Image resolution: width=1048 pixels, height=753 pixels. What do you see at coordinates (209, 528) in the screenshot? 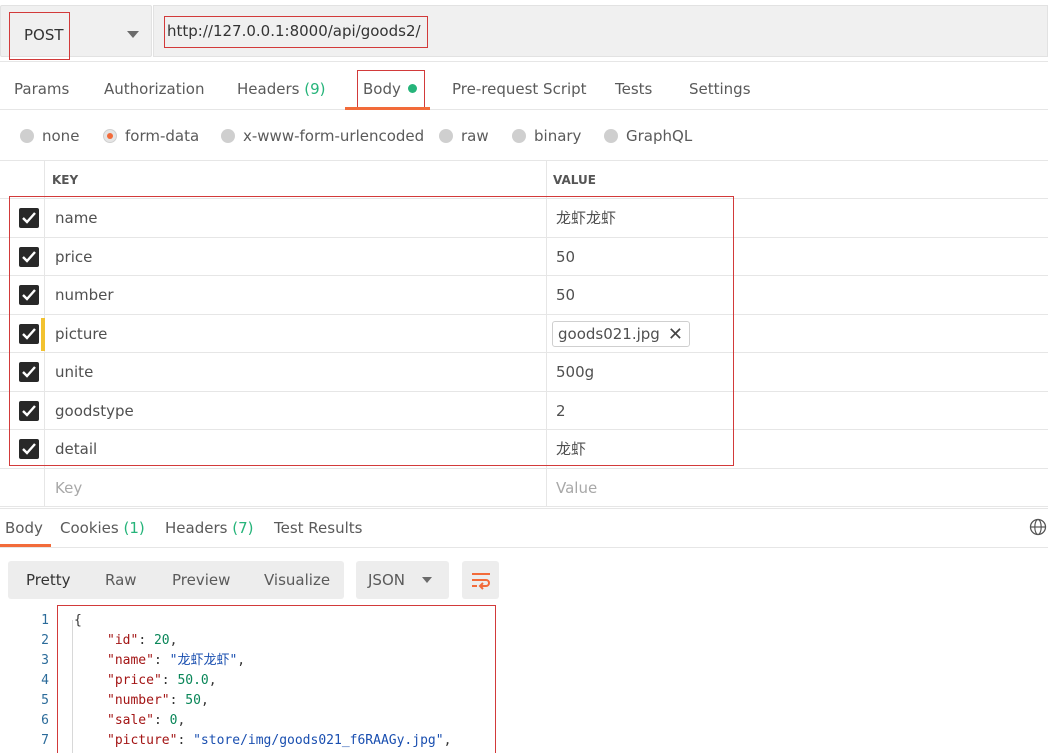
I see `tab-response-headers: Headers (7)` at bounding box center [209, 528].